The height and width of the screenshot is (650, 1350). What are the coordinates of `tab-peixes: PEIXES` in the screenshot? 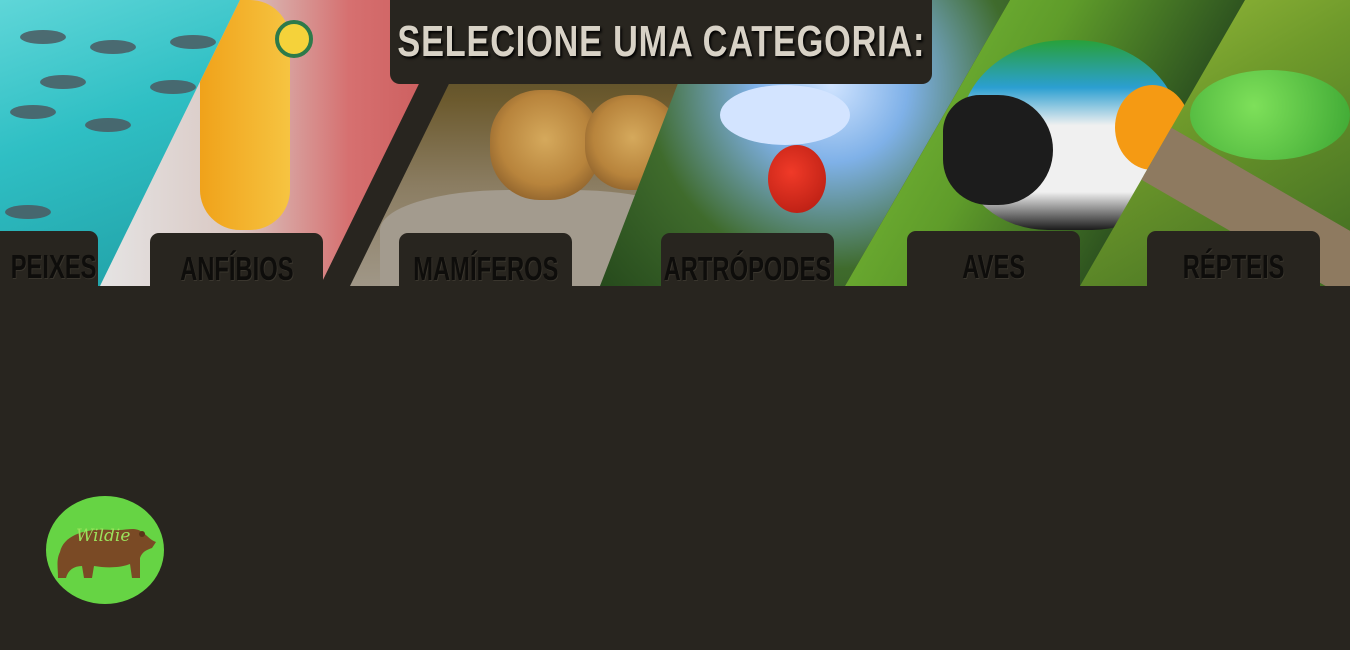 It's located at (49, 258).